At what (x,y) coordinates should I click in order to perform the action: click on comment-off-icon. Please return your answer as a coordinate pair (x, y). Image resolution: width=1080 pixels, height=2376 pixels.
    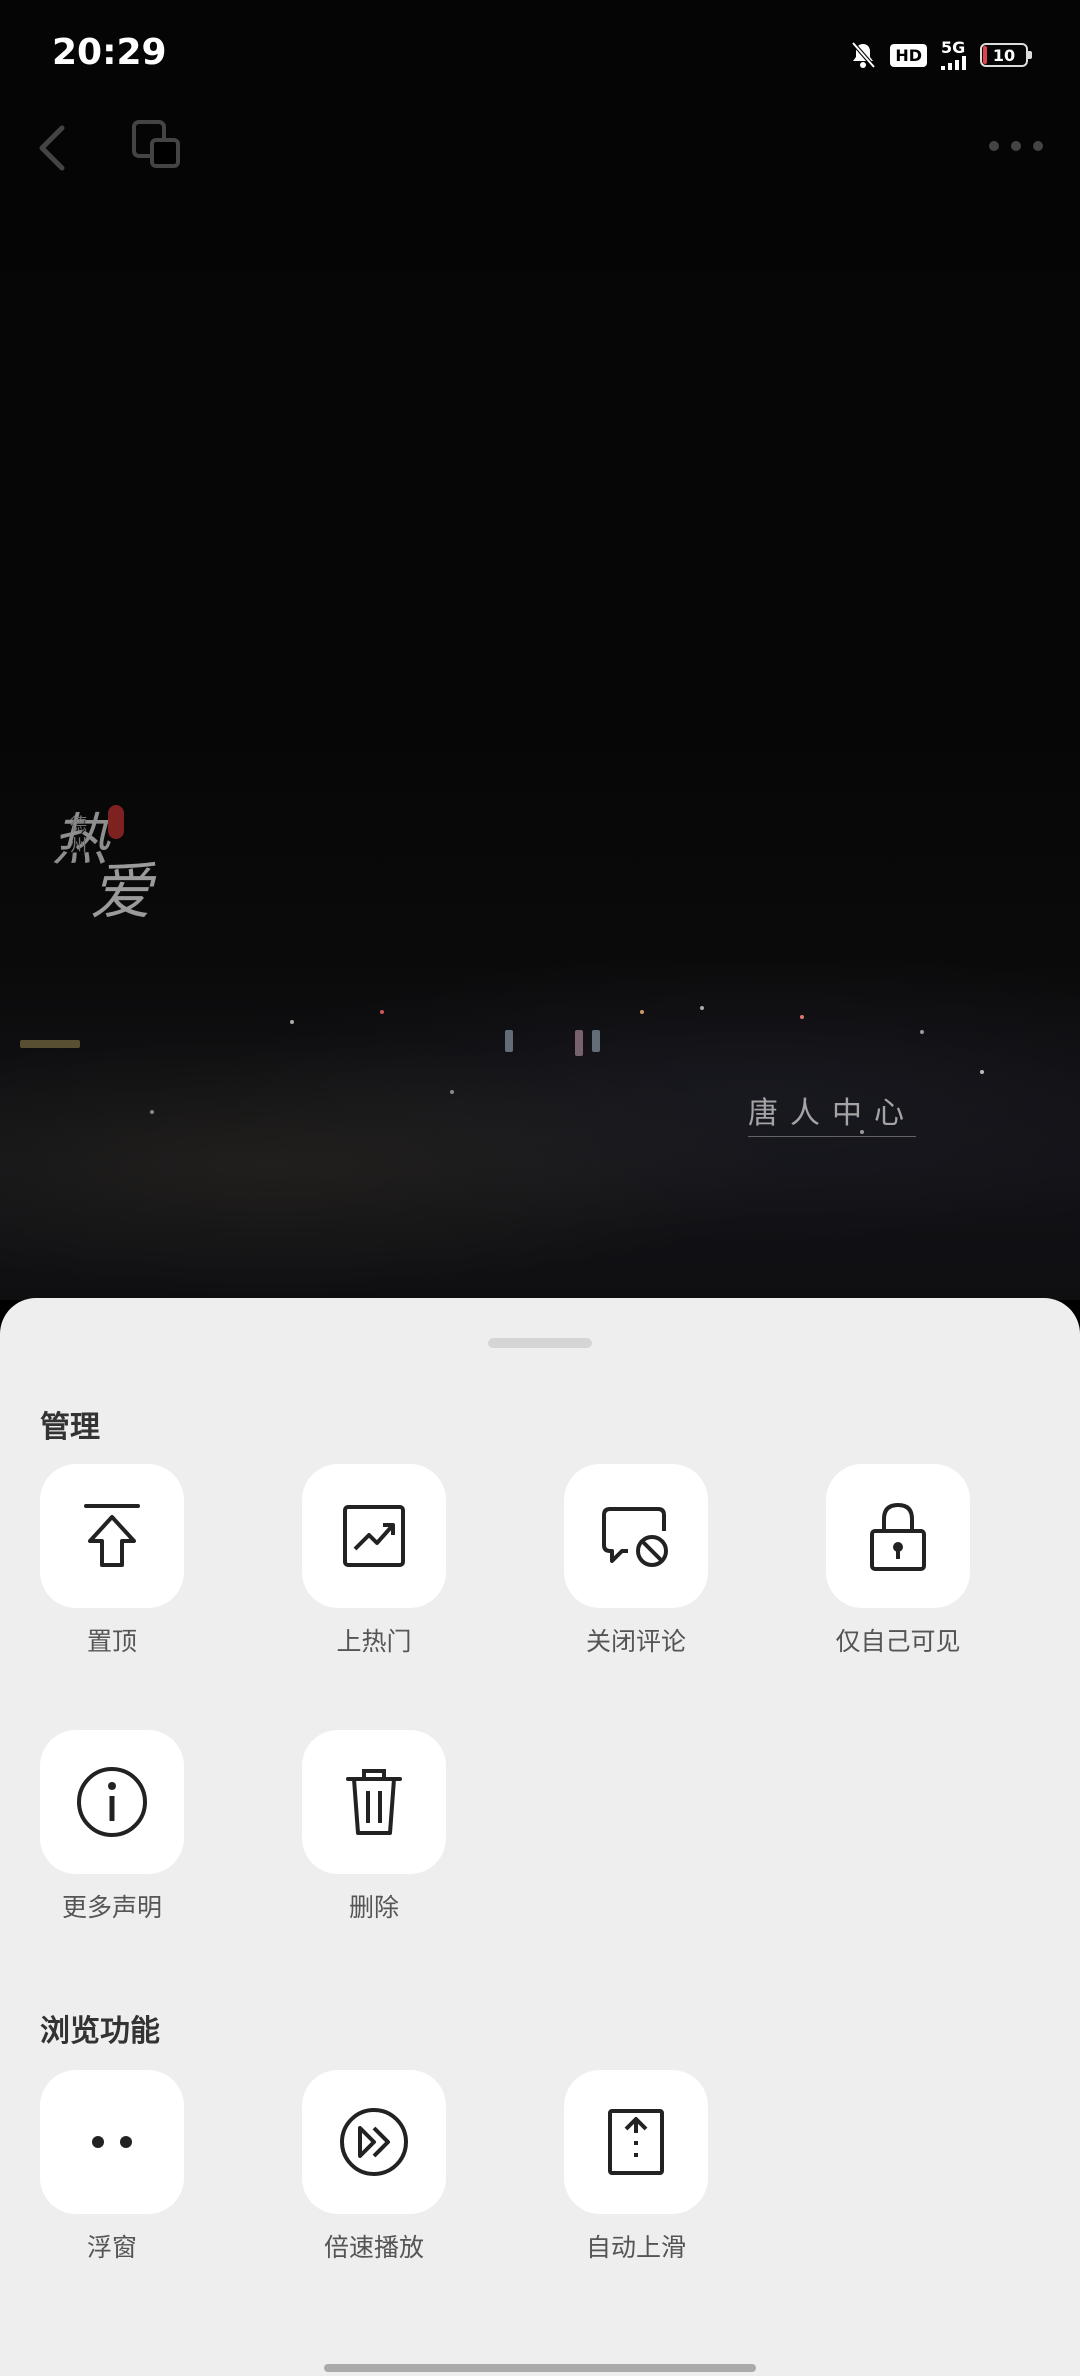
    Looking at the image, I should click on (635, 1537).